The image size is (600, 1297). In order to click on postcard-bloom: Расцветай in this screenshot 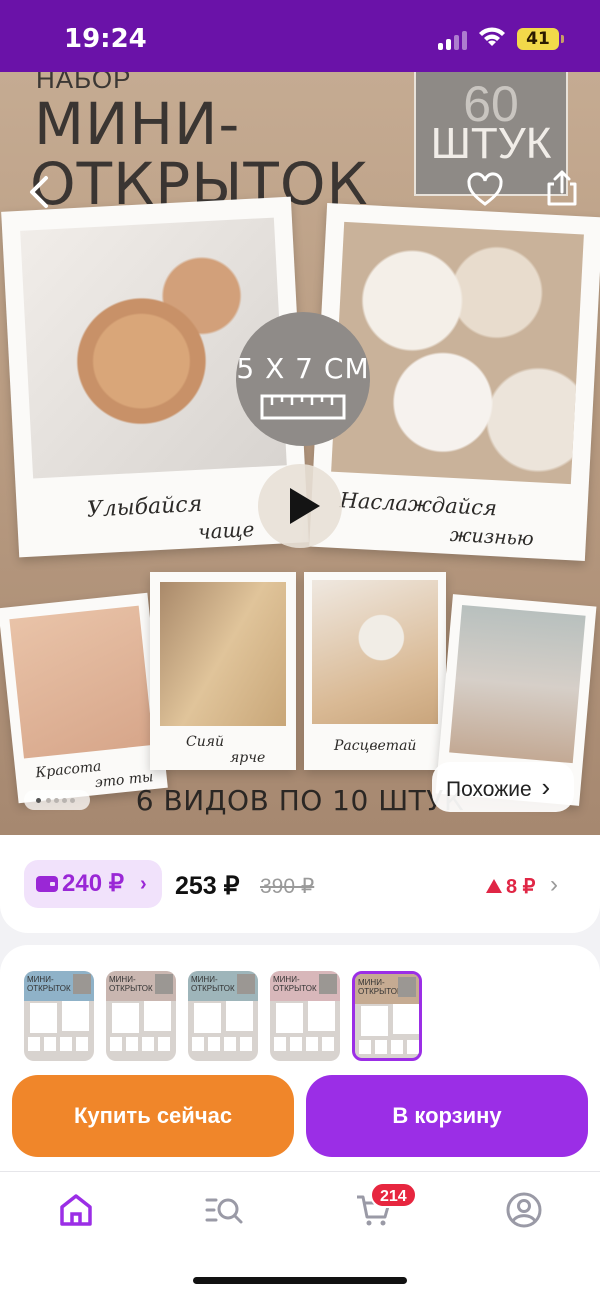, I will do `click(375, 671)`.